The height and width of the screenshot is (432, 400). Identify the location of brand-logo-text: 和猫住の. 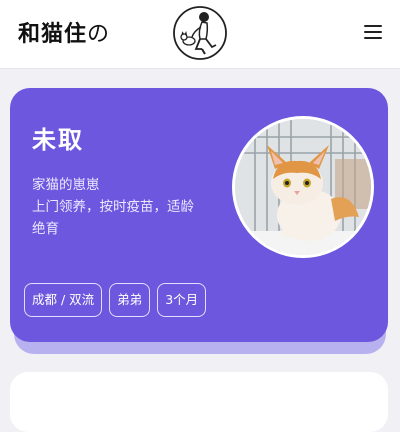
(64, 32).